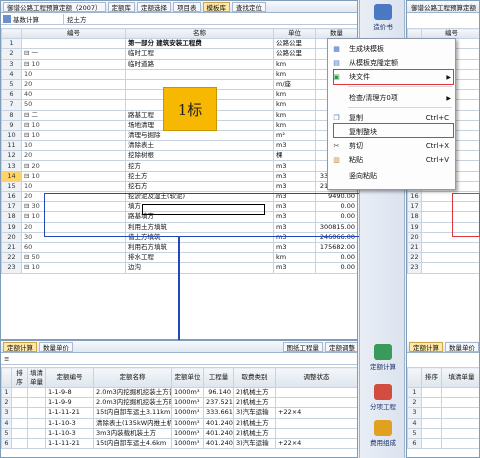  What do you see at coordinates (73, 176) in the screenshot?
I see `row-code: ⊟ 10` at bounding box center [73, 176].